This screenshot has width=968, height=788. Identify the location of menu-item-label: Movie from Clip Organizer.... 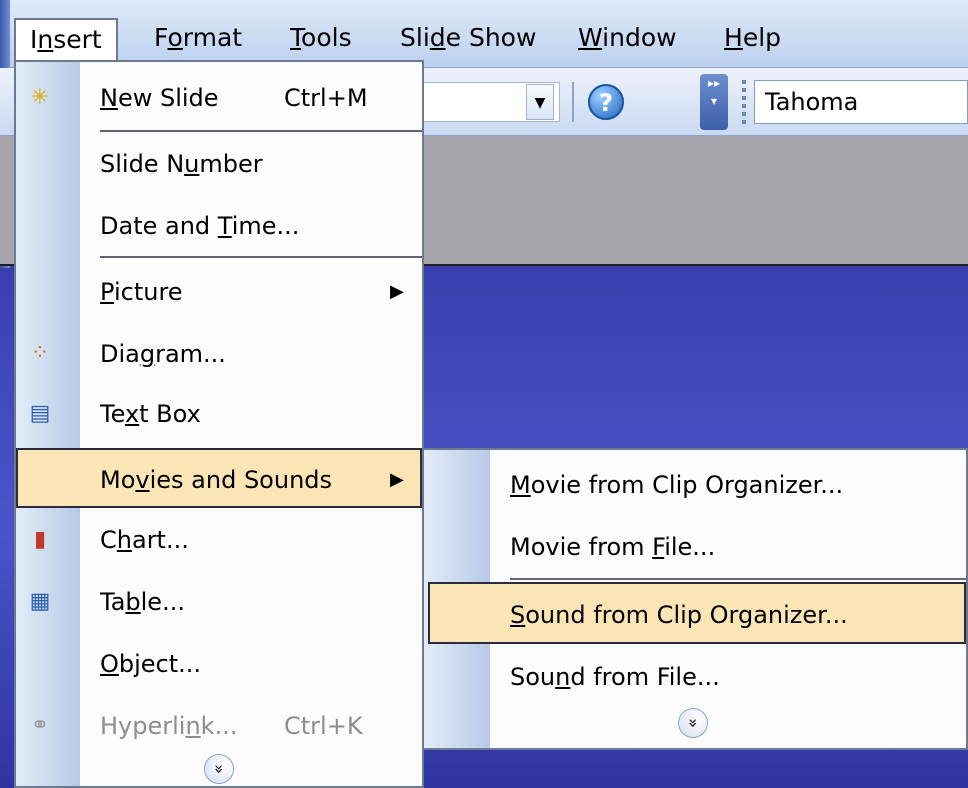
(677, 485).